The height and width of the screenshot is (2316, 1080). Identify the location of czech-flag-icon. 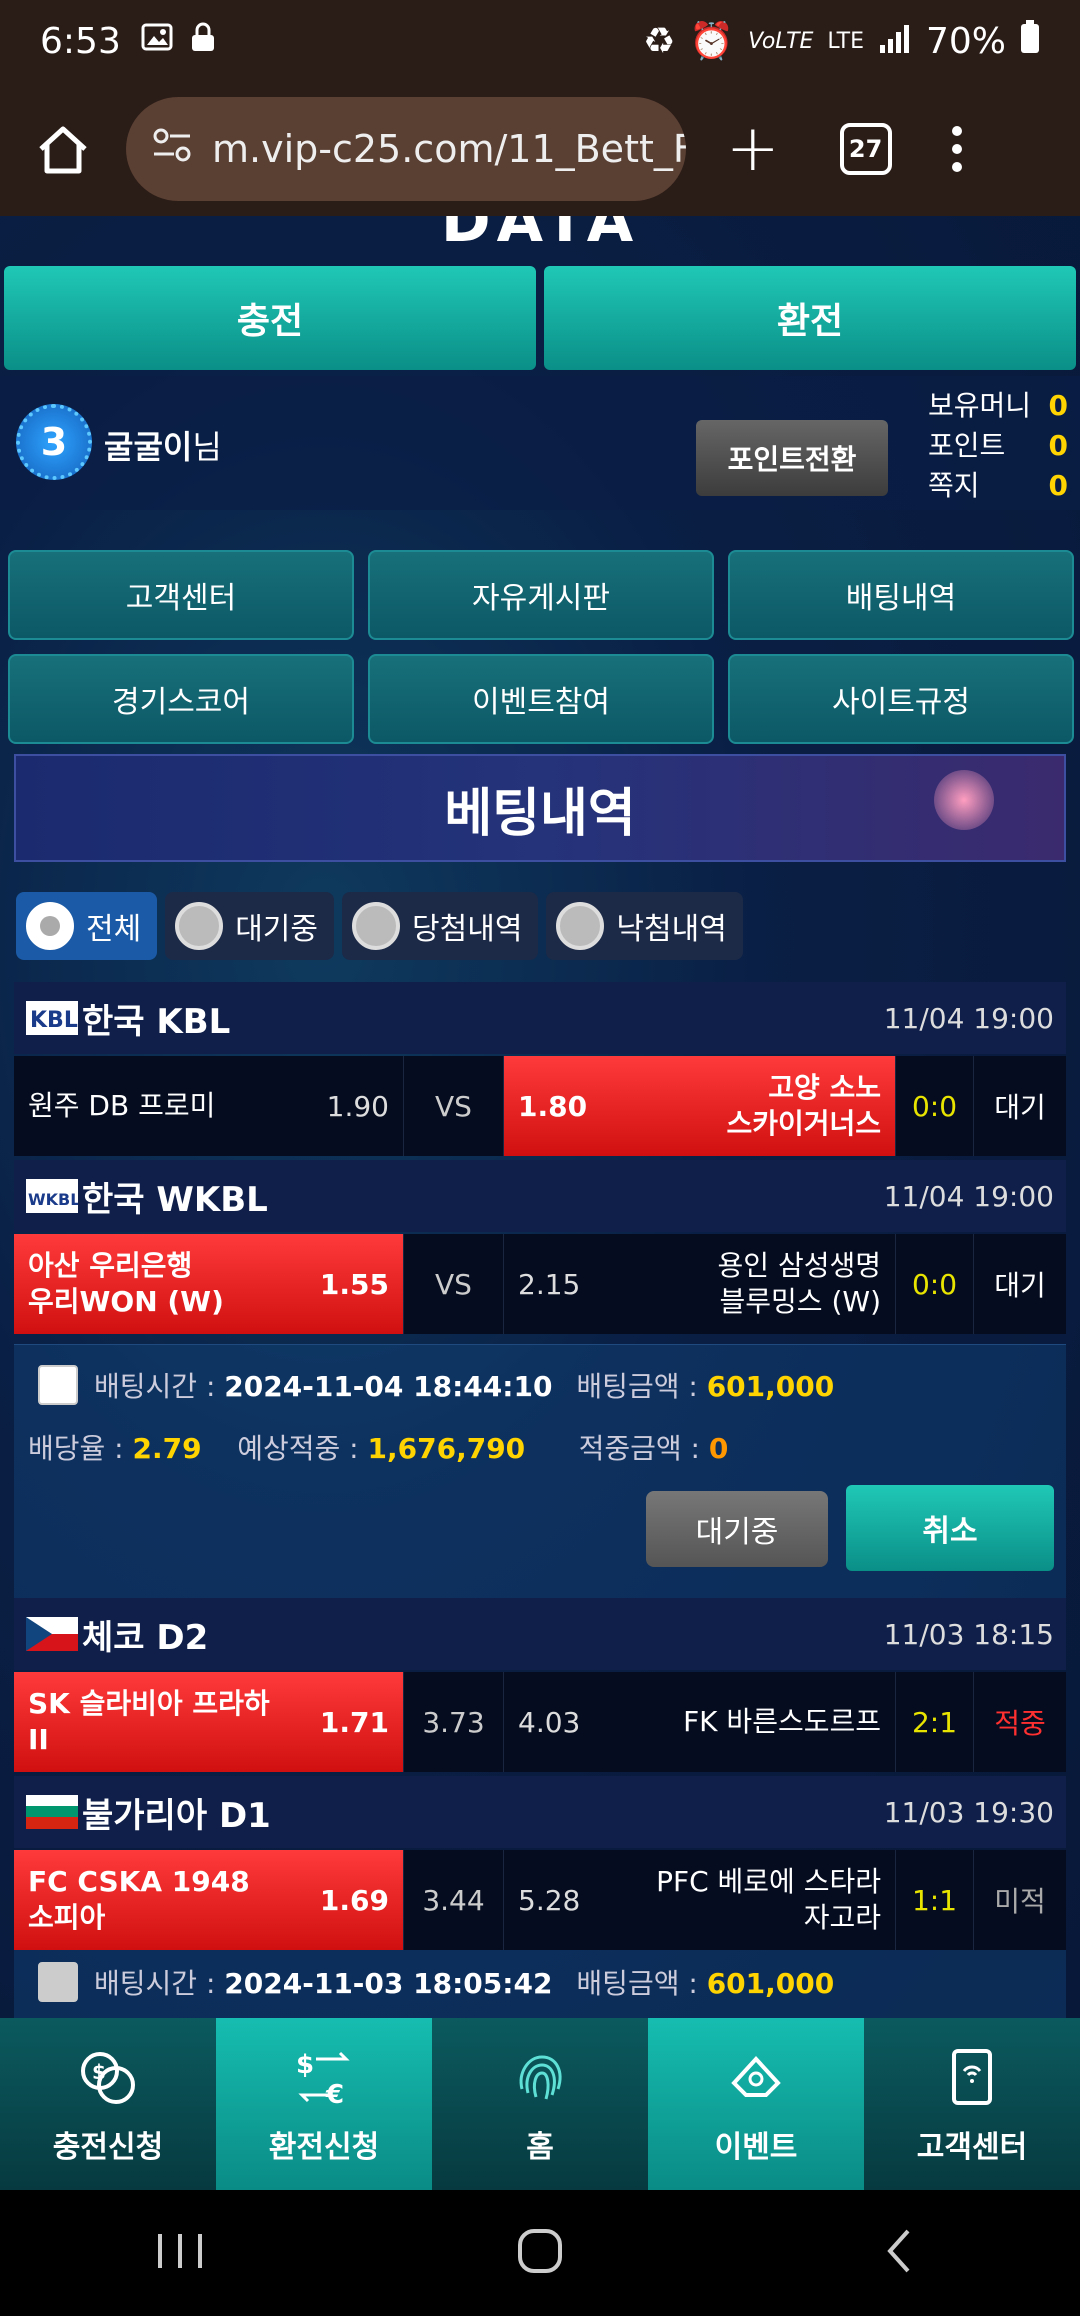
(52, 1634).